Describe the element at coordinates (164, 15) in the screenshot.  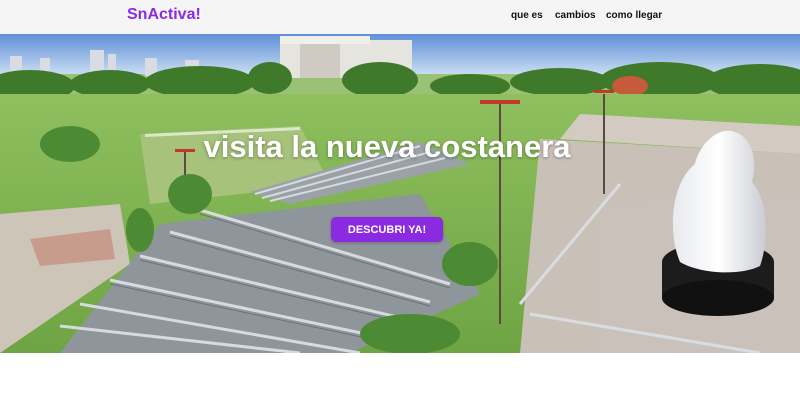
I see `brand-logo: SnActiva!` at that location.